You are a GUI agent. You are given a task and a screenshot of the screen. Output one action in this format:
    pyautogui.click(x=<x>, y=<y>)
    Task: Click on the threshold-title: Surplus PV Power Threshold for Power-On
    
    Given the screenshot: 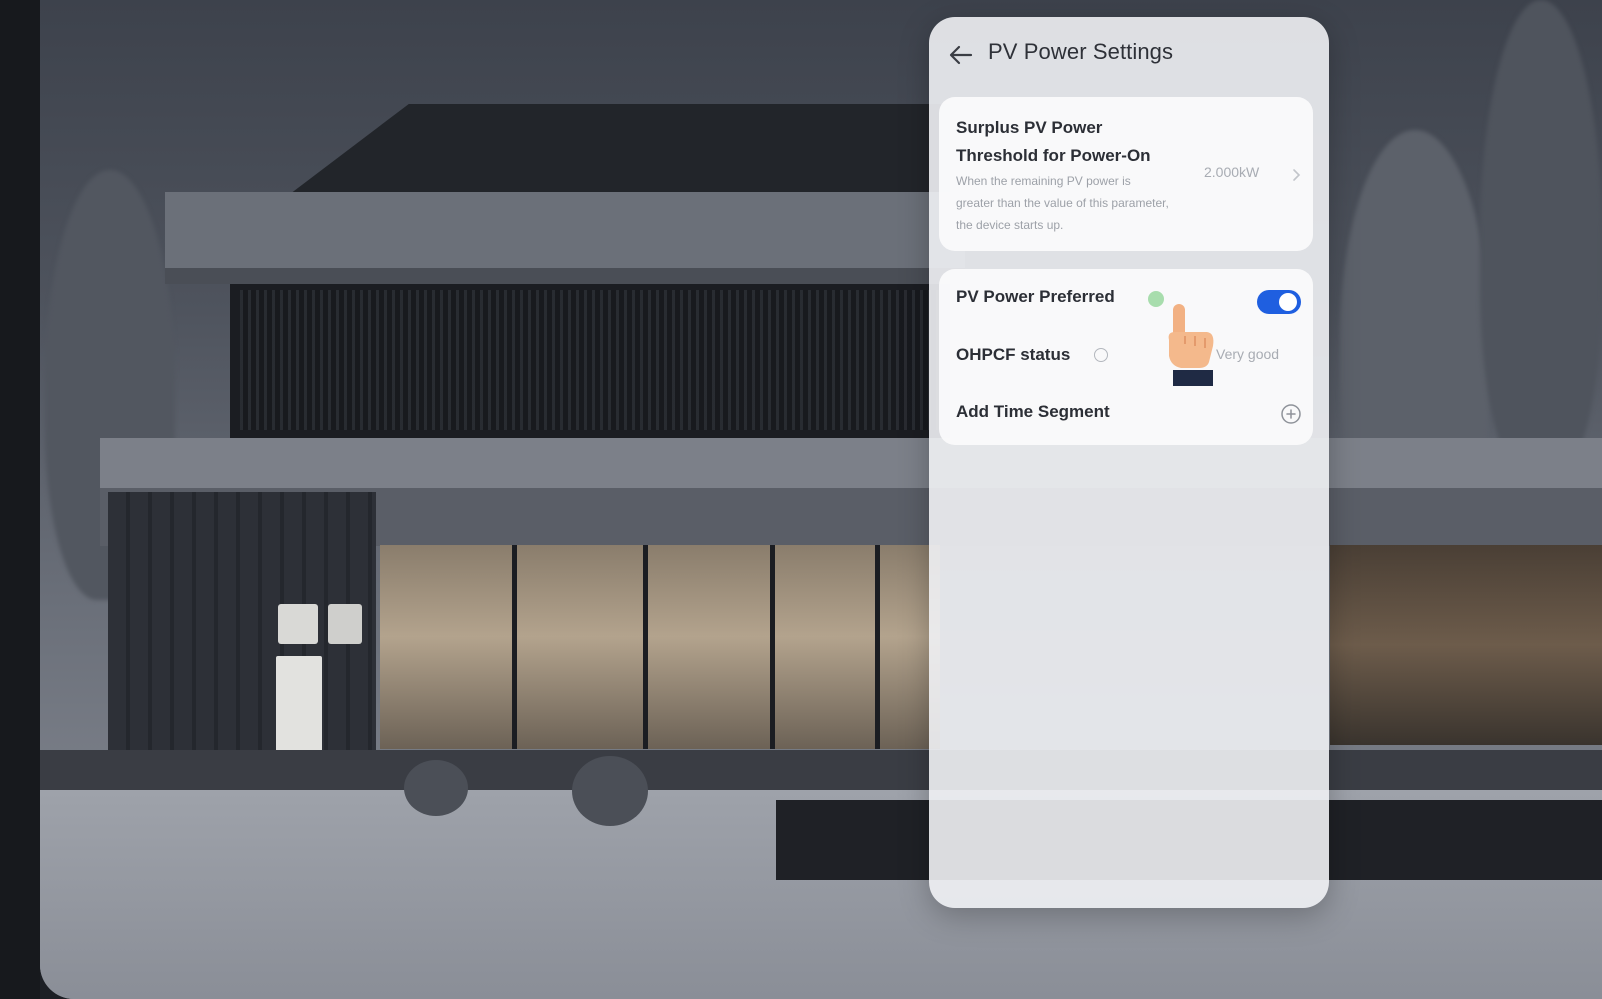 What is the action you would take?
    pyautogui.click(x=1053, y=141)
    